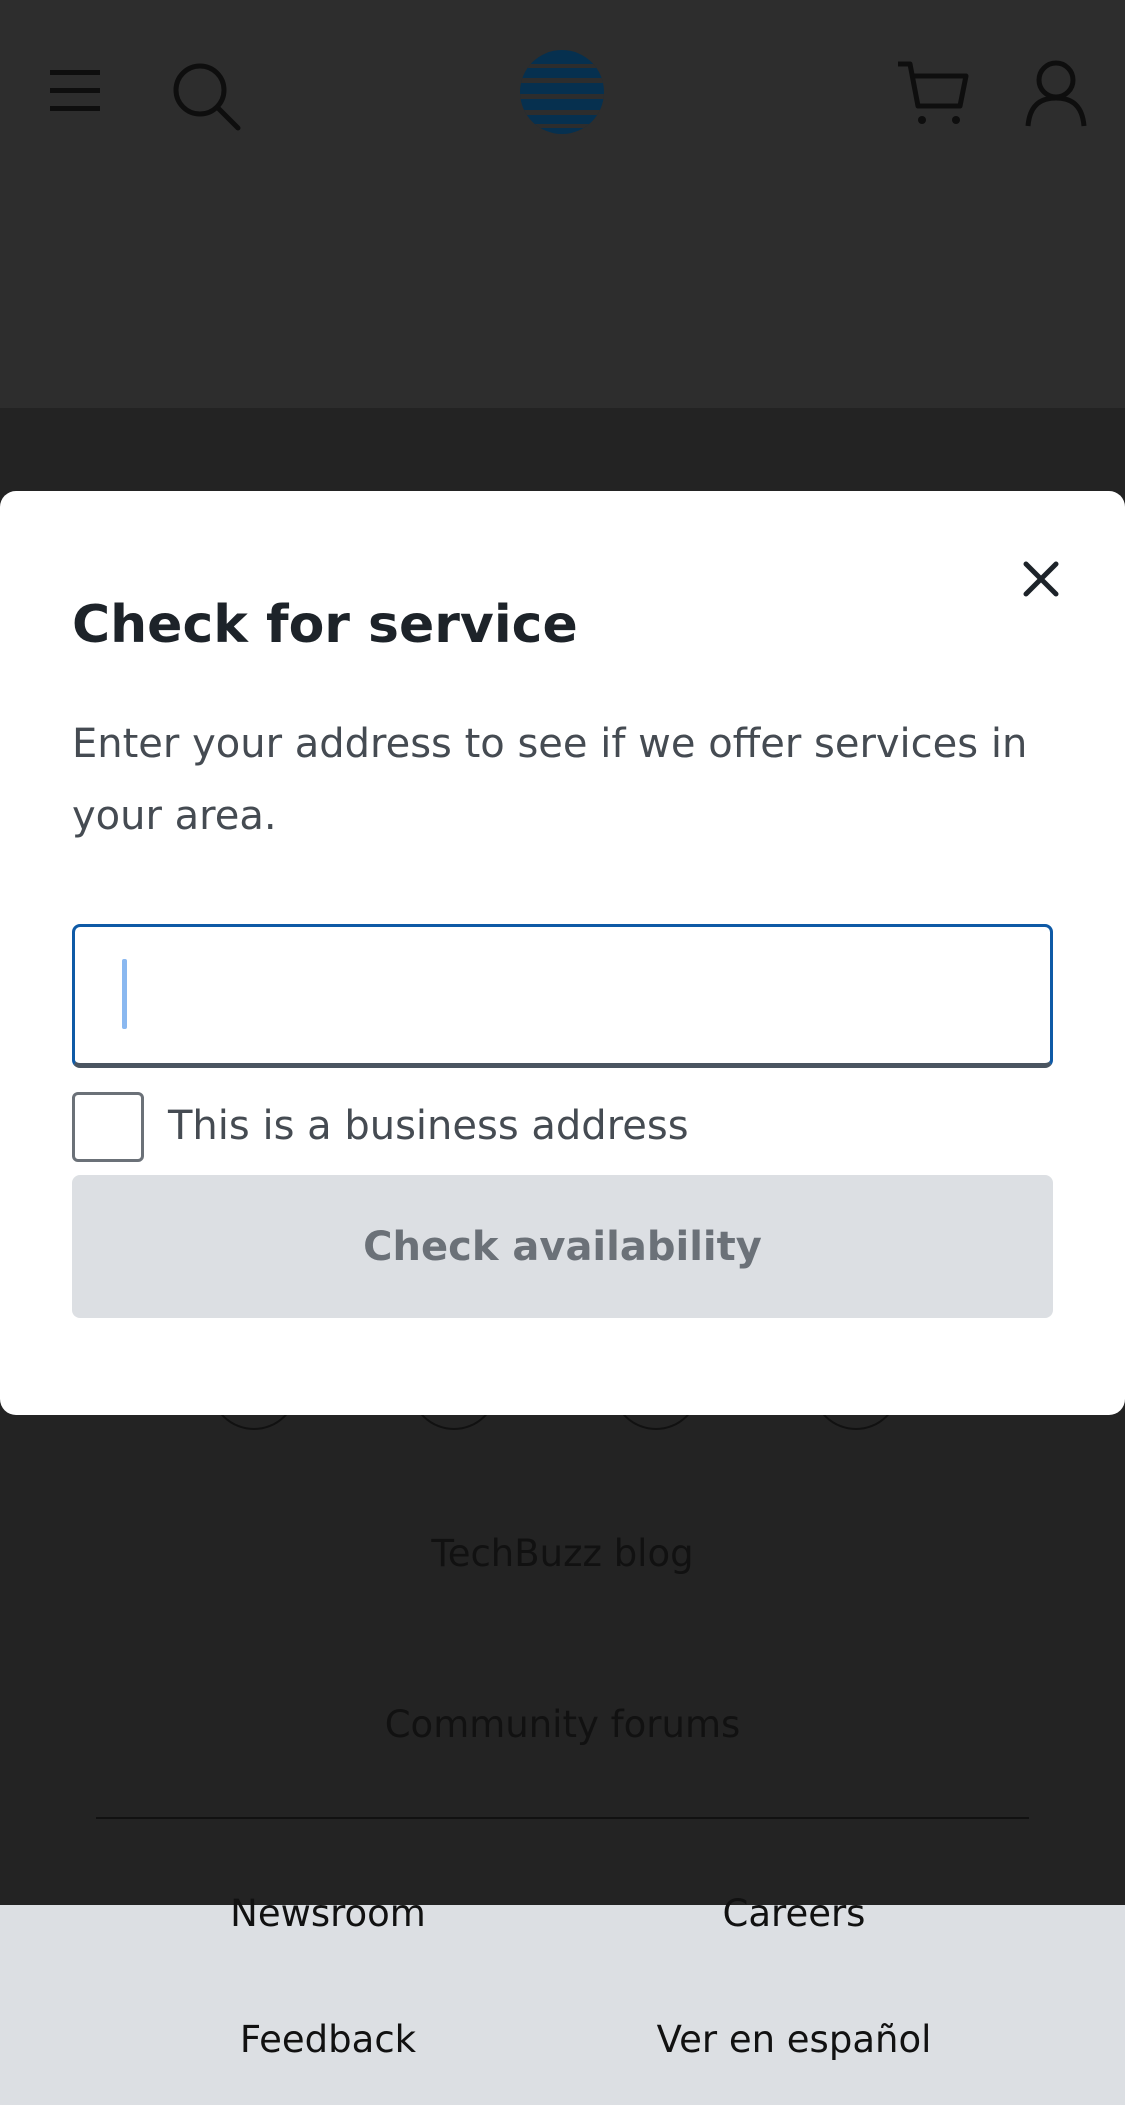 Image resolution: width=1125 pixels, height=2105 pixels. What do you see at coordinates (206, 96) in the screenshot?
I see `search-icon` at bounding box center [206, 96].